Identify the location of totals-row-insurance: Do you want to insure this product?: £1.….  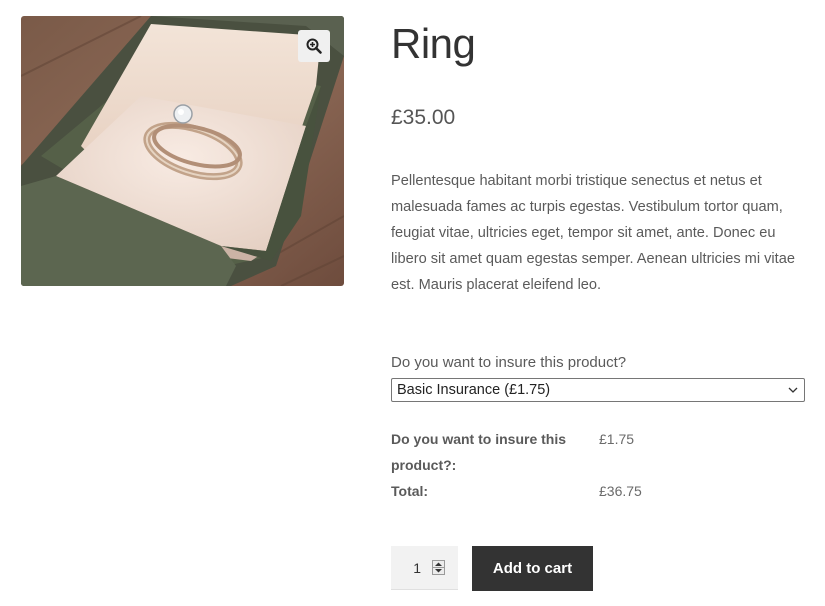
(601, 452).